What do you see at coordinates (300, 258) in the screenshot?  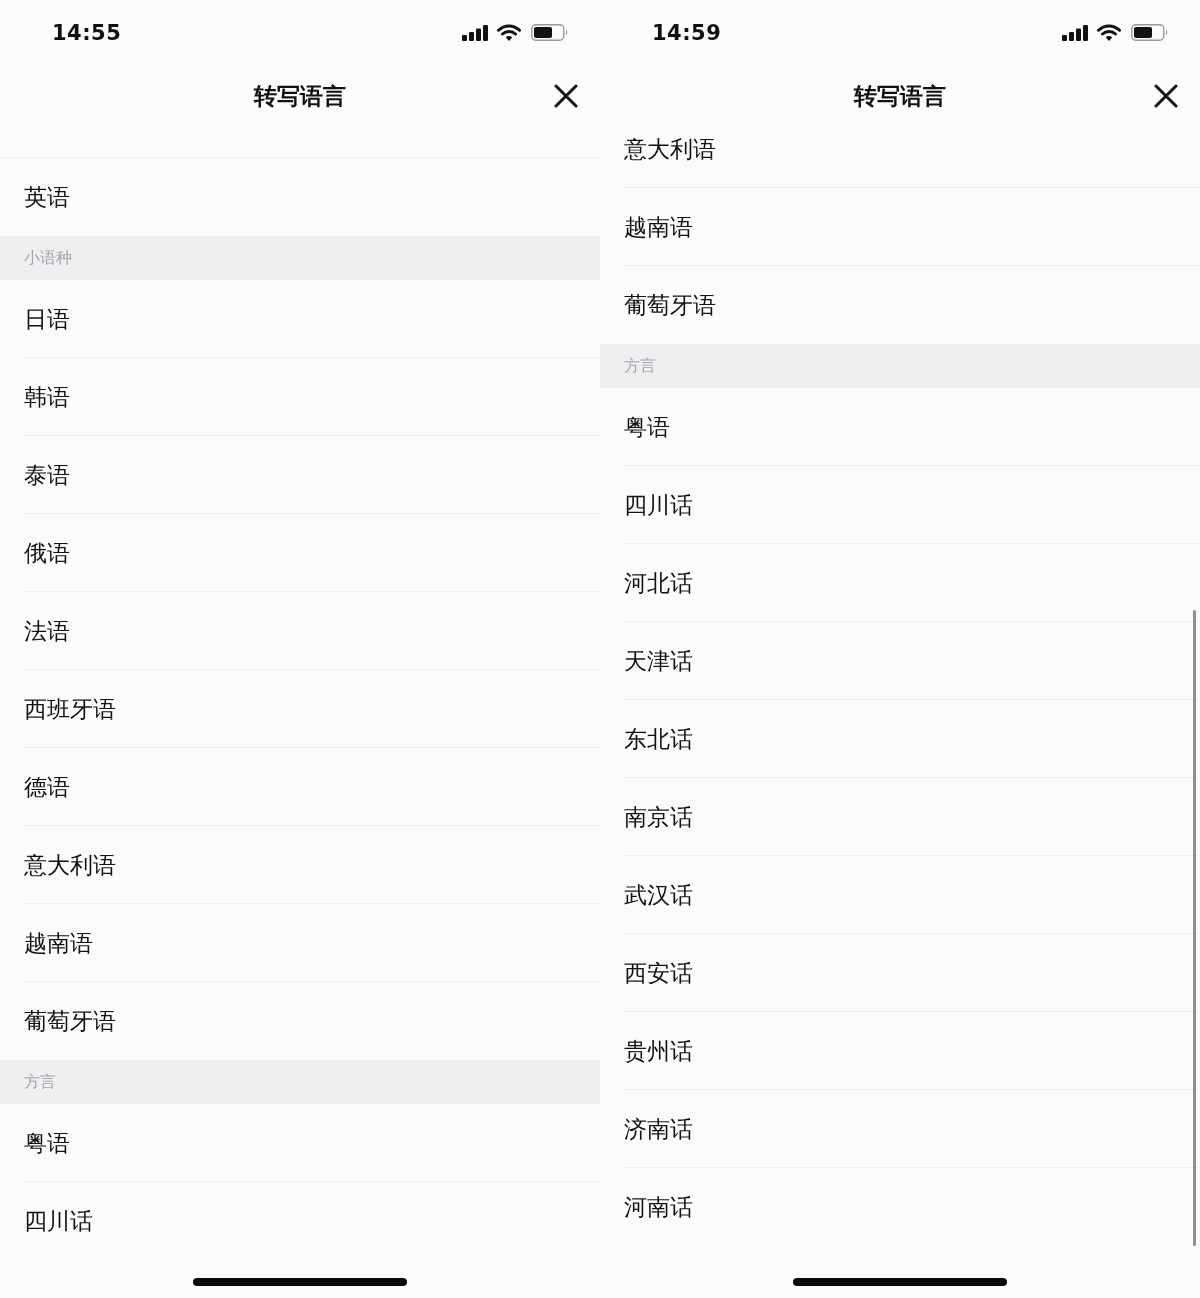 I see `section-header: 小语种` at bounding box center [300, 258].